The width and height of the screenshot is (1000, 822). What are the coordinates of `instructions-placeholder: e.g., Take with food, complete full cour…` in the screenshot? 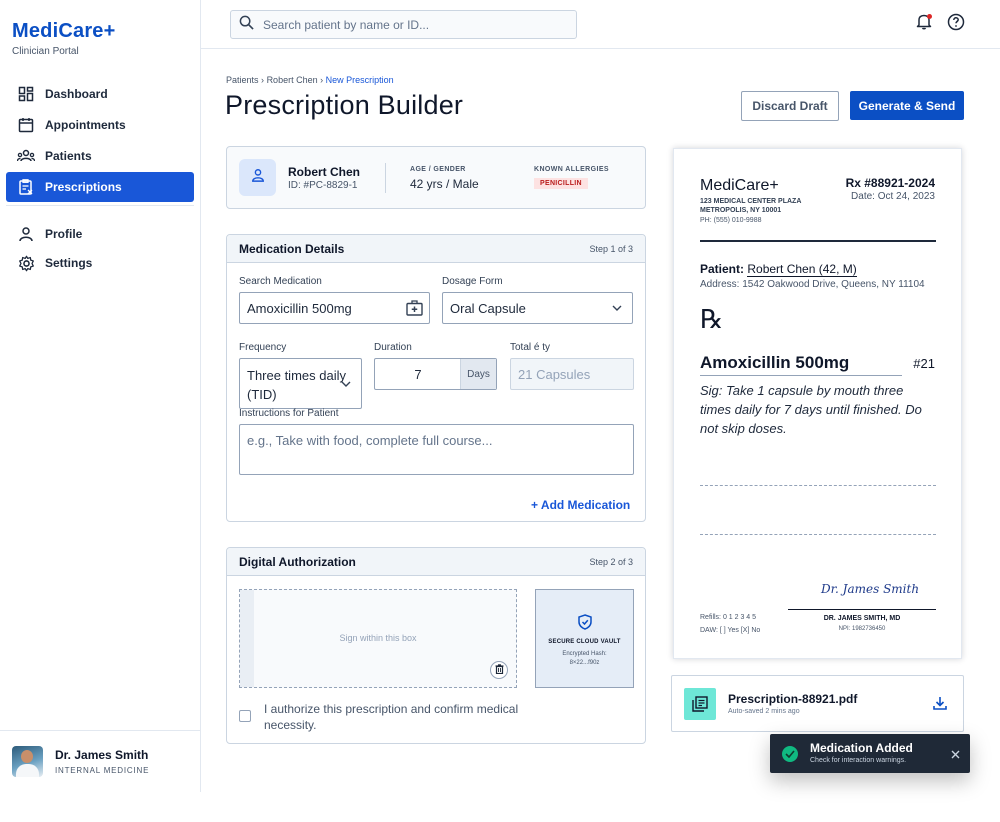 It's located at (370, 440).